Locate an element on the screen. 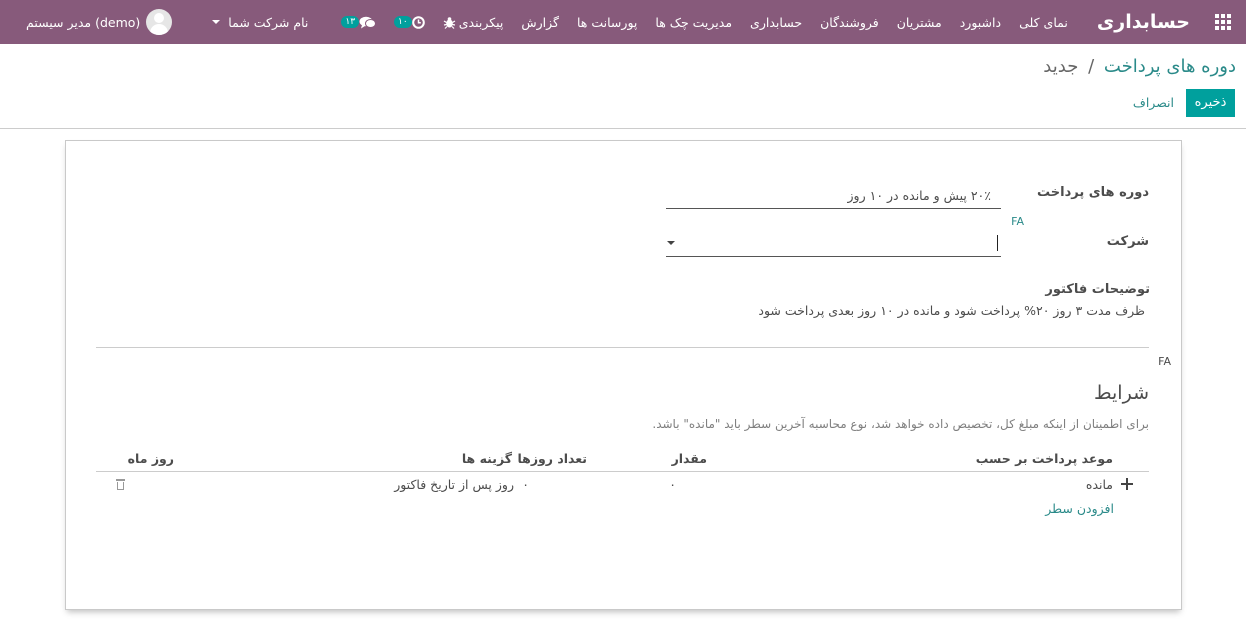 The width and height of the screenshot is (1246, 629). breadcrumb-current: جدید is located at coordinates (1061, 66).